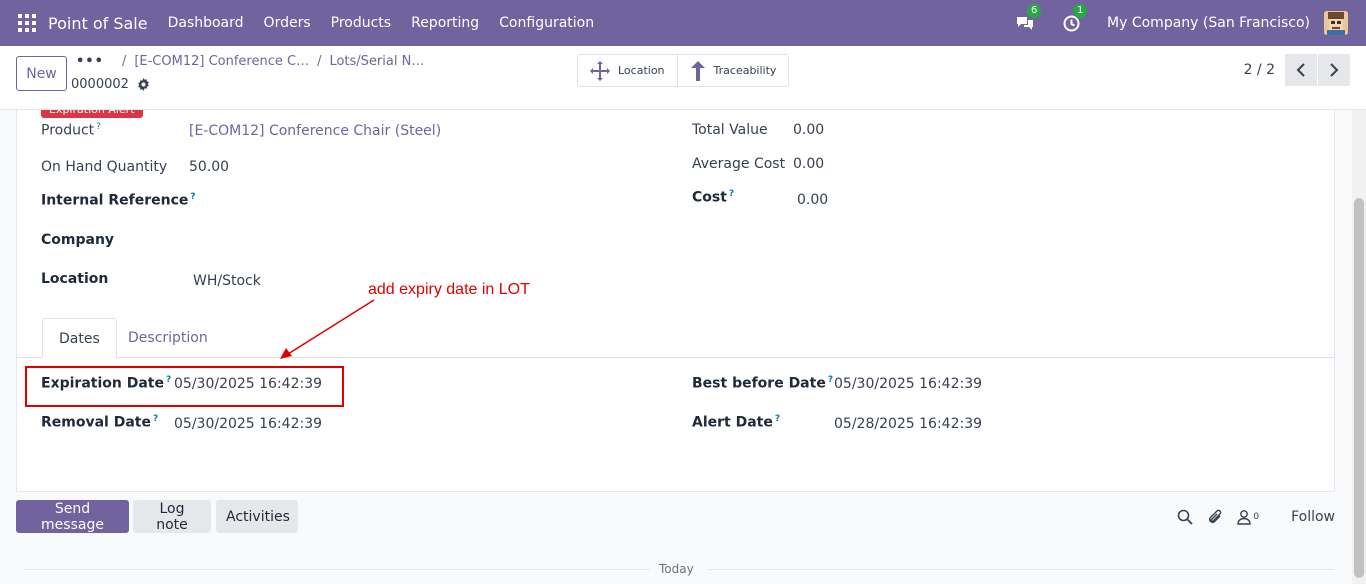  What do you see at coordinates (92, 114) in the screenshot?
I see `expiration-alert-ribbon: Expiration Alert` at bounding box center [92, 114].